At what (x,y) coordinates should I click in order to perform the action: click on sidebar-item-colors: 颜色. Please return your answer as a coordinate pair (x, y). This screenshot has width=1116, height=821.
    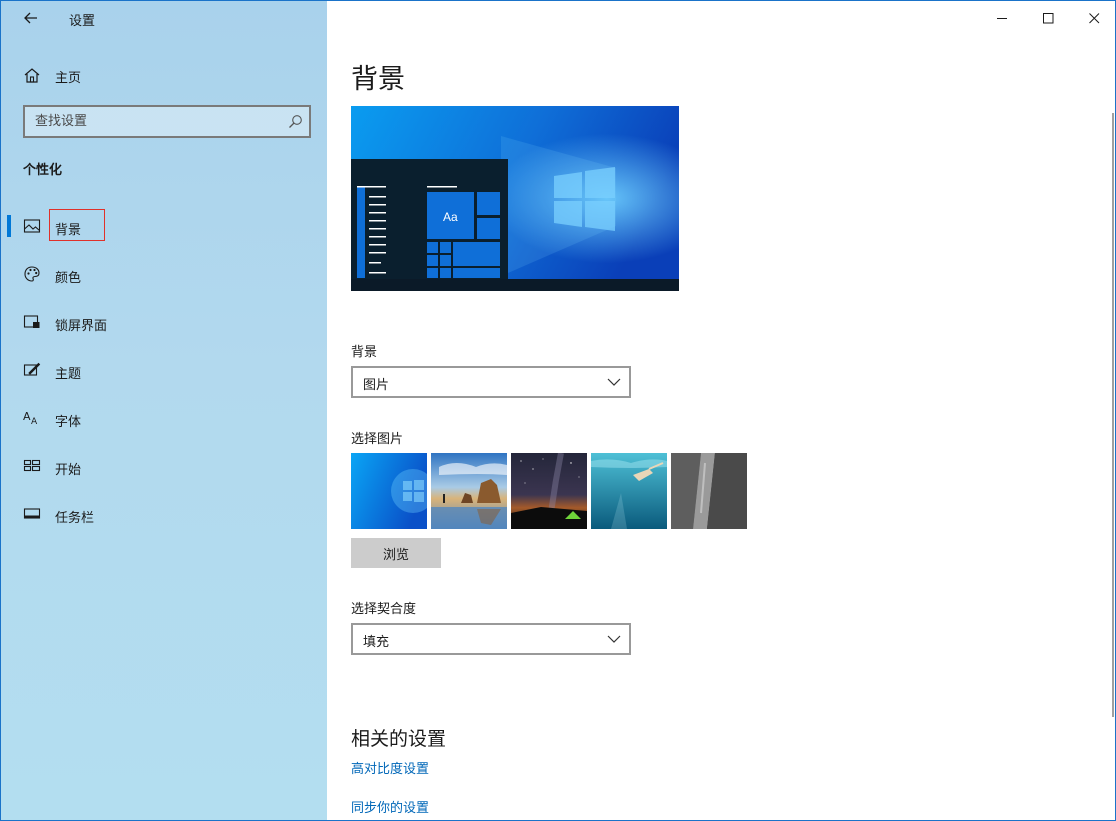
    Looking at the image, I should click on (164, 275).